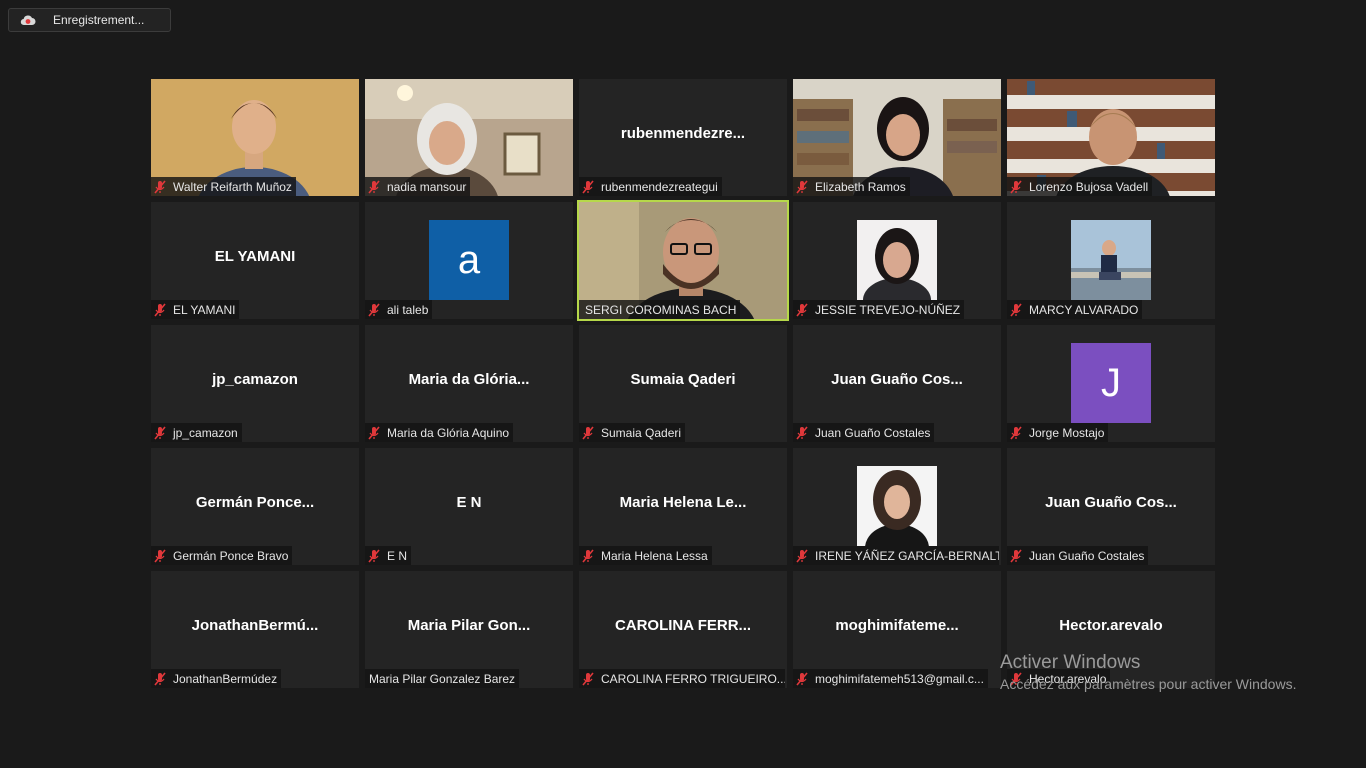  Describe the element at coordinates (469, 502) in the screenshot. I see `participant-display-name: E N` at that location.